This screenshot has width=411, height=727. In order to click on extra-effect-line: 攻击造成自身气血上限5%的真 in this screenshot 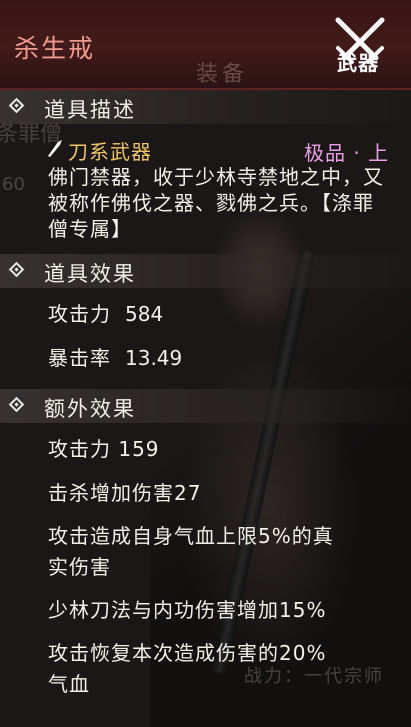, I will do `click(191, 536)`.